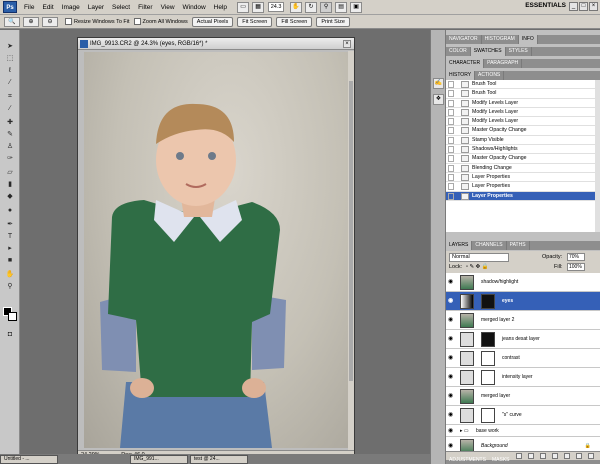 The image size is (600, 464). I want to click on tab-masks: MASKS, so click(501, 460).